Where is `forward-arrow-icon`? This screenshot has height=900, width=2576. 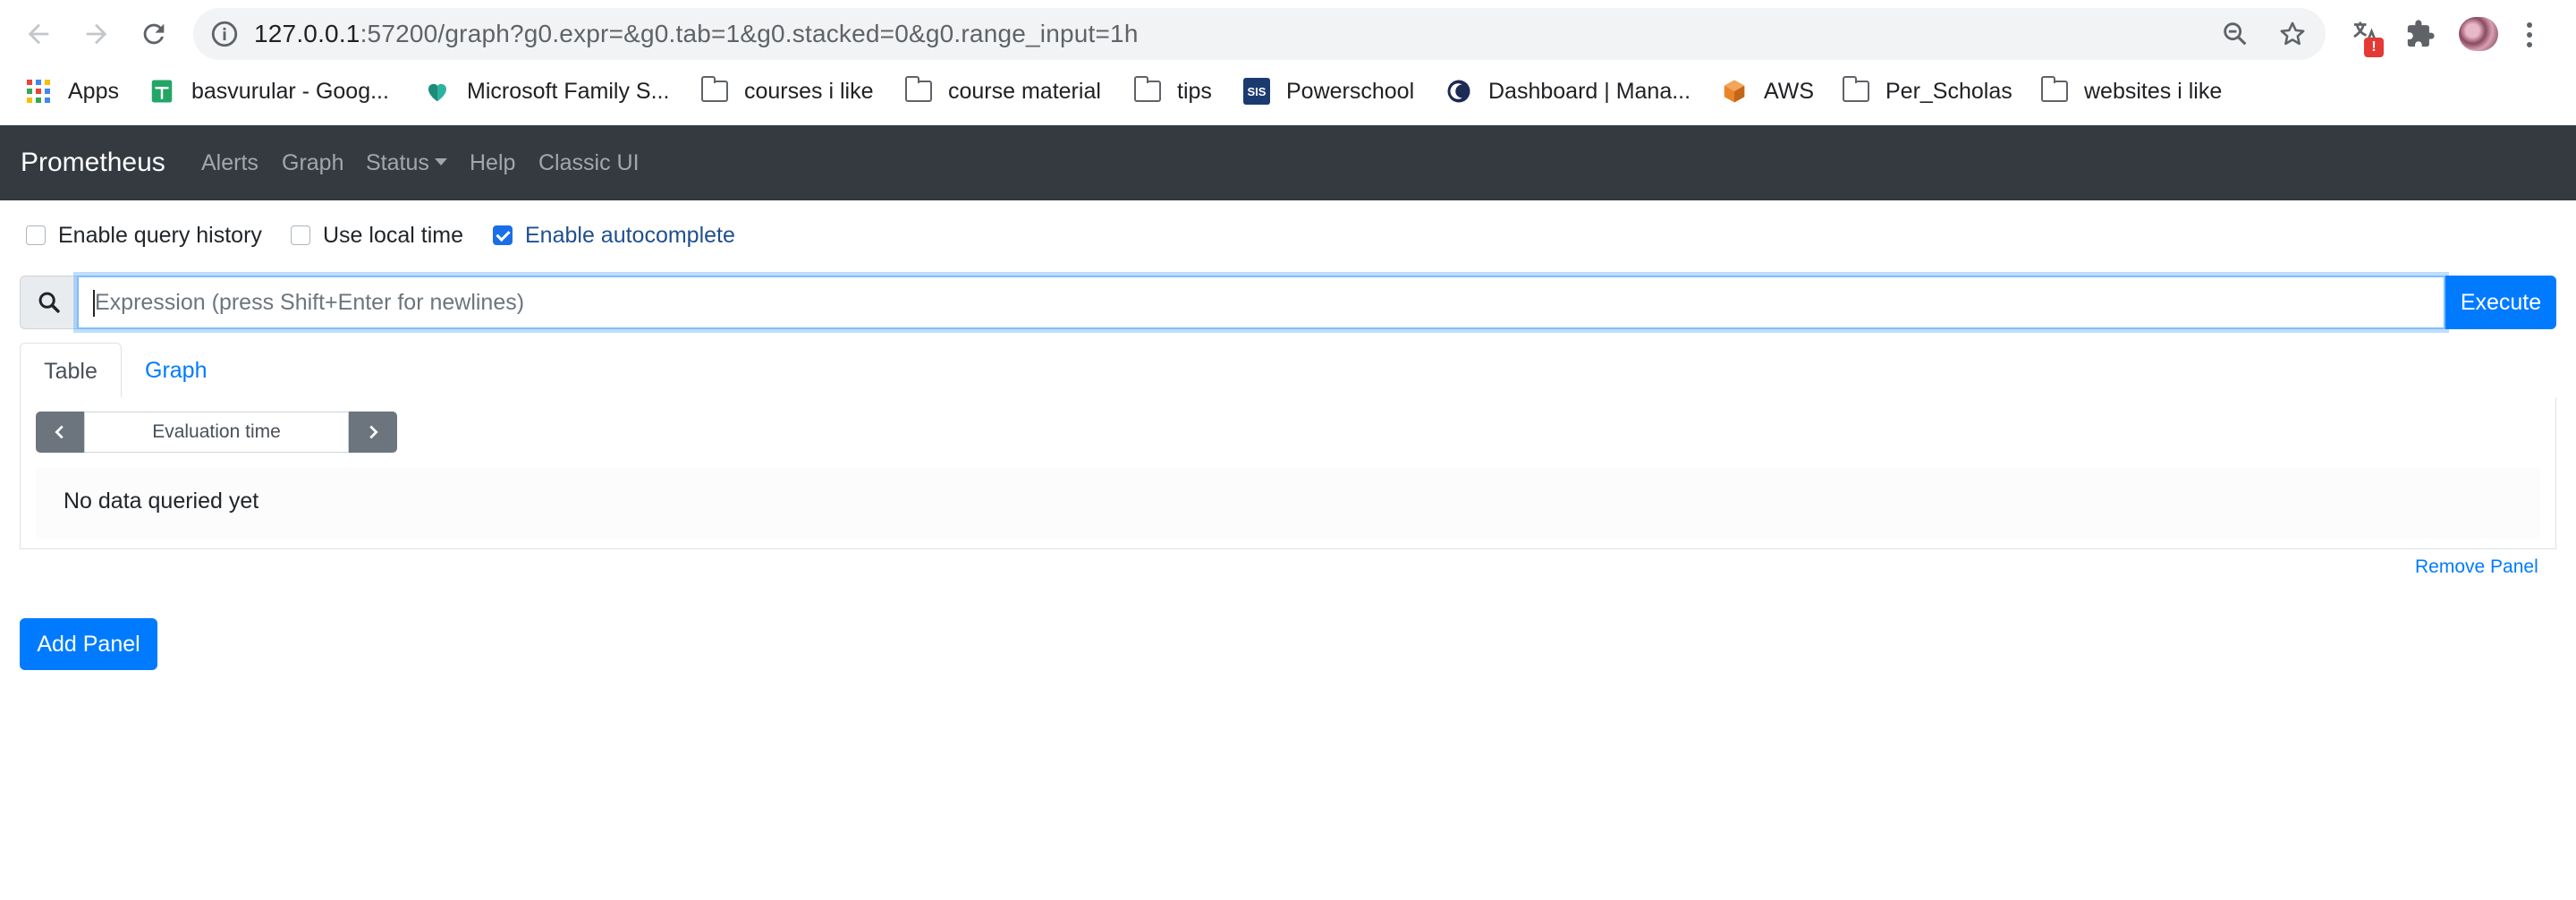
forward-arrow-icon is located at coordinates (96, 34).